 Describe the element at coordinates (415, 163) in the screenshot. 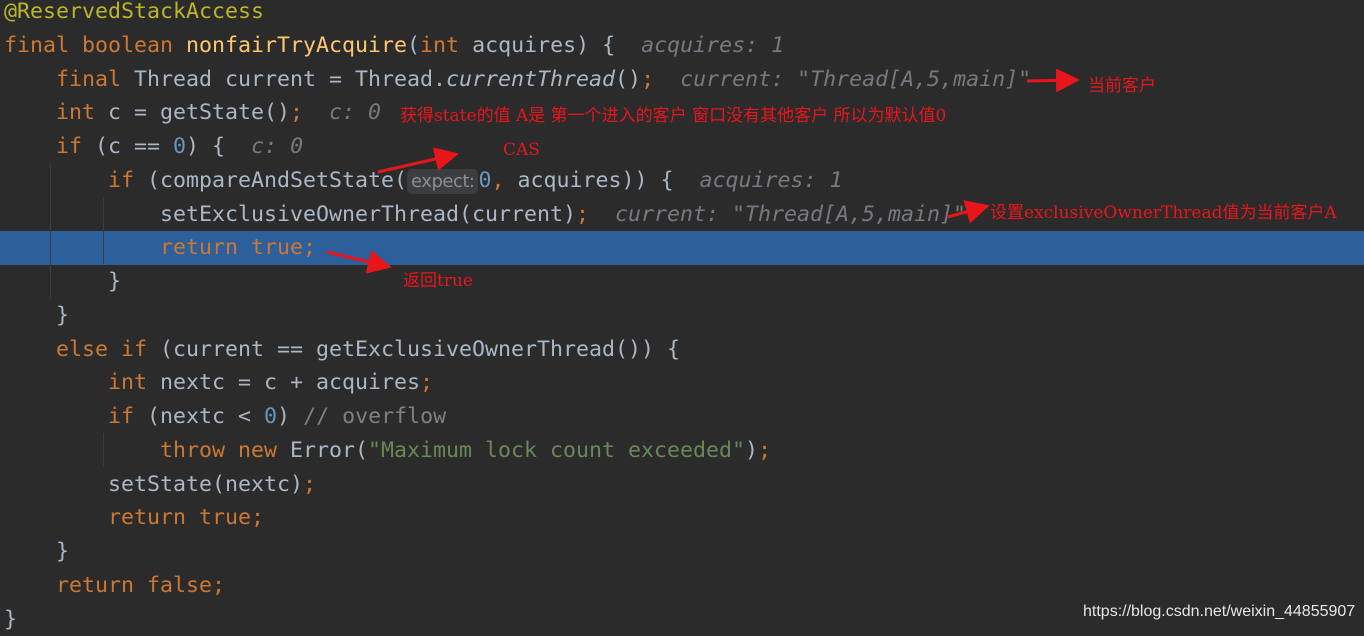

I see `arrow-cas` at that location.